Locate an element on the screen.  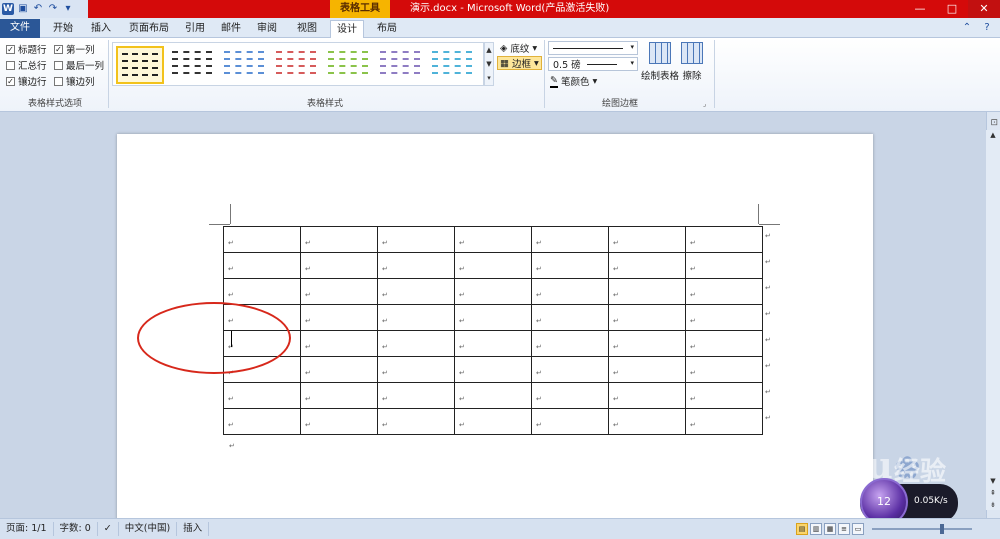
page-count: 页面: 1/1 is located at coordinates (27, 529).